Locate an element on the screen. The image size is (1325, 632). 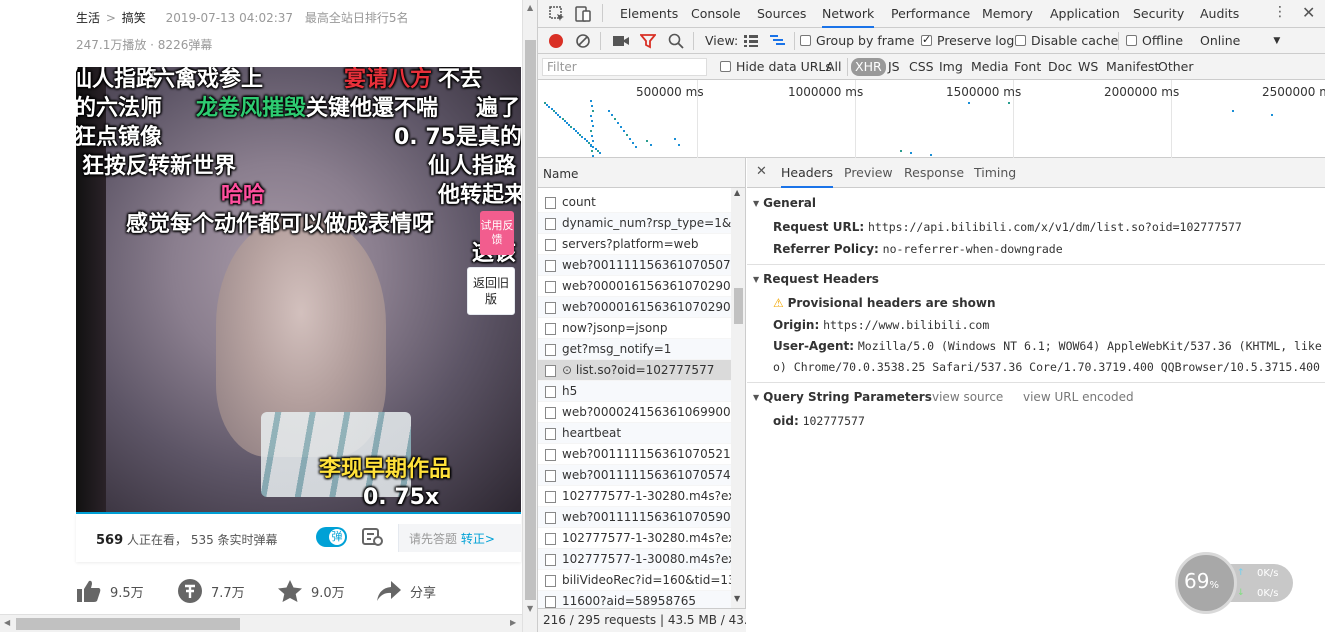
tab-network: Network is located at coordinates (848, 14).